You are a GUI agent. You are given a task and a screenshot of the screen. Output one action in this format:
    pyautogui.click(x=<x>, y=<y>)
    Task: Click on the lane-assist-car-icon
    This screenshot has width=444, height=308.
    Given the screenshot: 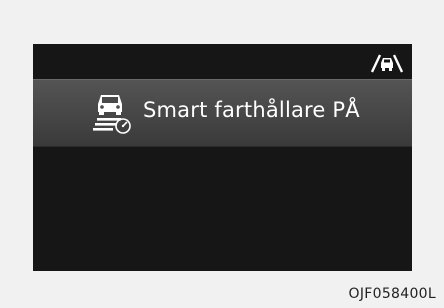 What is the action you would take?
    pyautogui.click(x=387, y=63)
    